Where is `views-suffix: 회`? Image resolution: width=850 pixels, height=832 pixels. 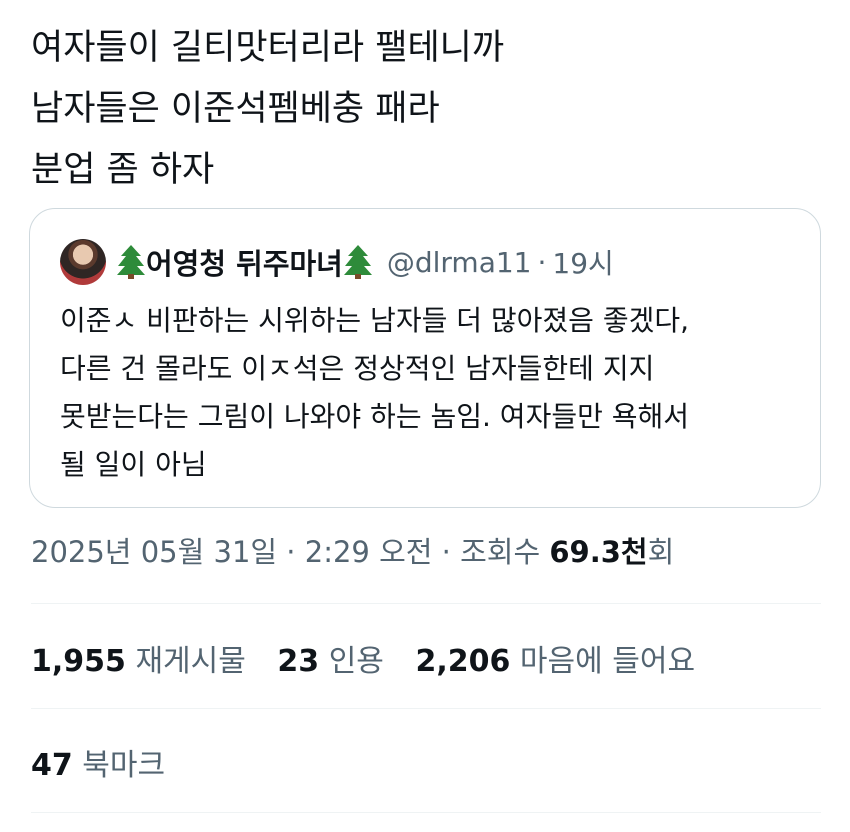 views-suffix: 회 is located at coordinates (661, 552).